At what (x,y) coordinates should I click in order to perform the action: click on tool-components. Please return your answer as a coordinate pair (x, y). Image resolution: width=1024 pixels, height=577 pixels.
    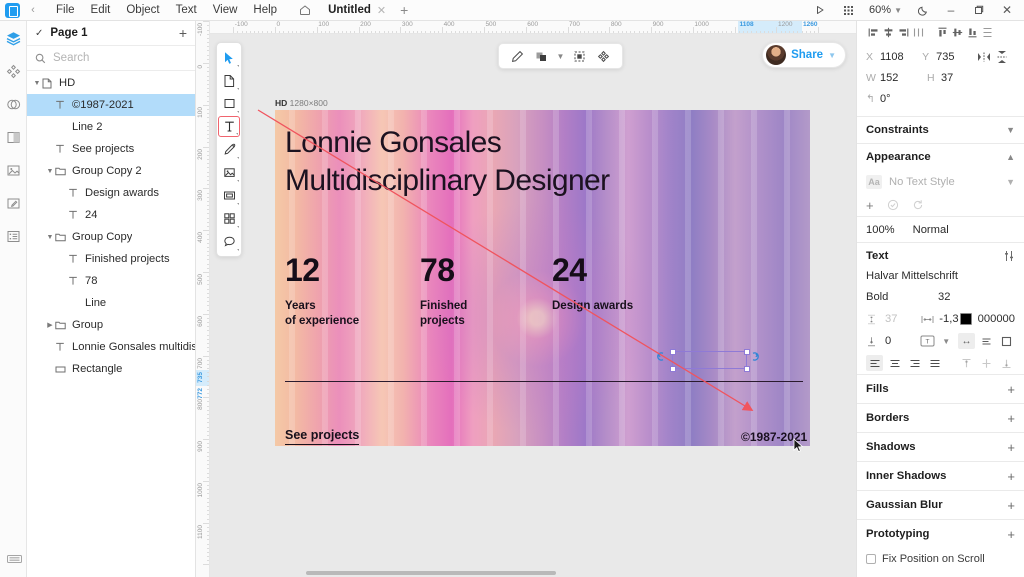
    Looking at the image, I should click on (229, 218).